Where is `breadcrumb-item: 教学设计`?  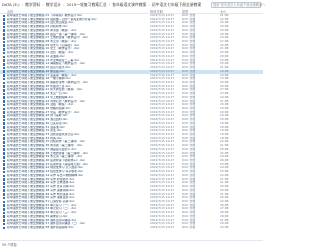
breadcrumb-item: 教学设计 is located at coordinates (53, 5).